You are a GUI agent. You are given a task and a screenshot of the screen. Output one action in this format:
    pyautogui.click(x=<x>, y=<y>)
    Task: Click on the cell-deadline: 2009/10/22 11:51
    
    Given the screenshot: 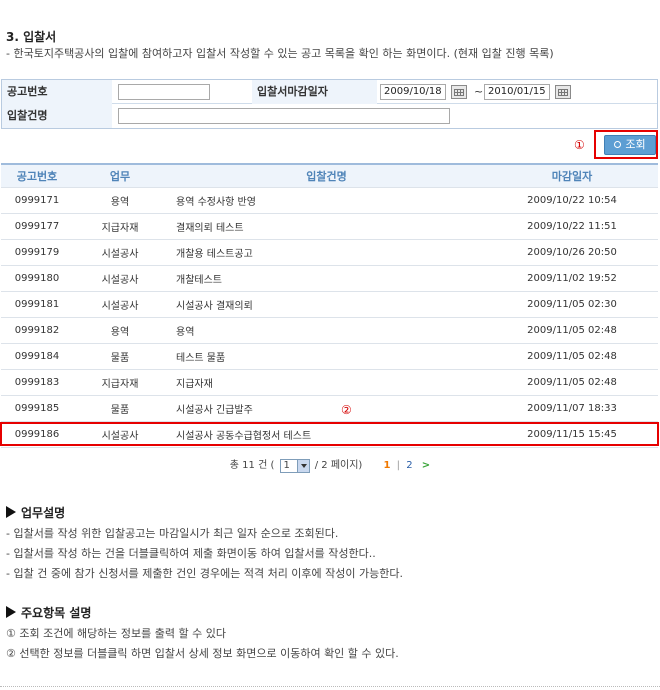 What is the action you would take?
    pyautogui.click(x=572, y=226)
    